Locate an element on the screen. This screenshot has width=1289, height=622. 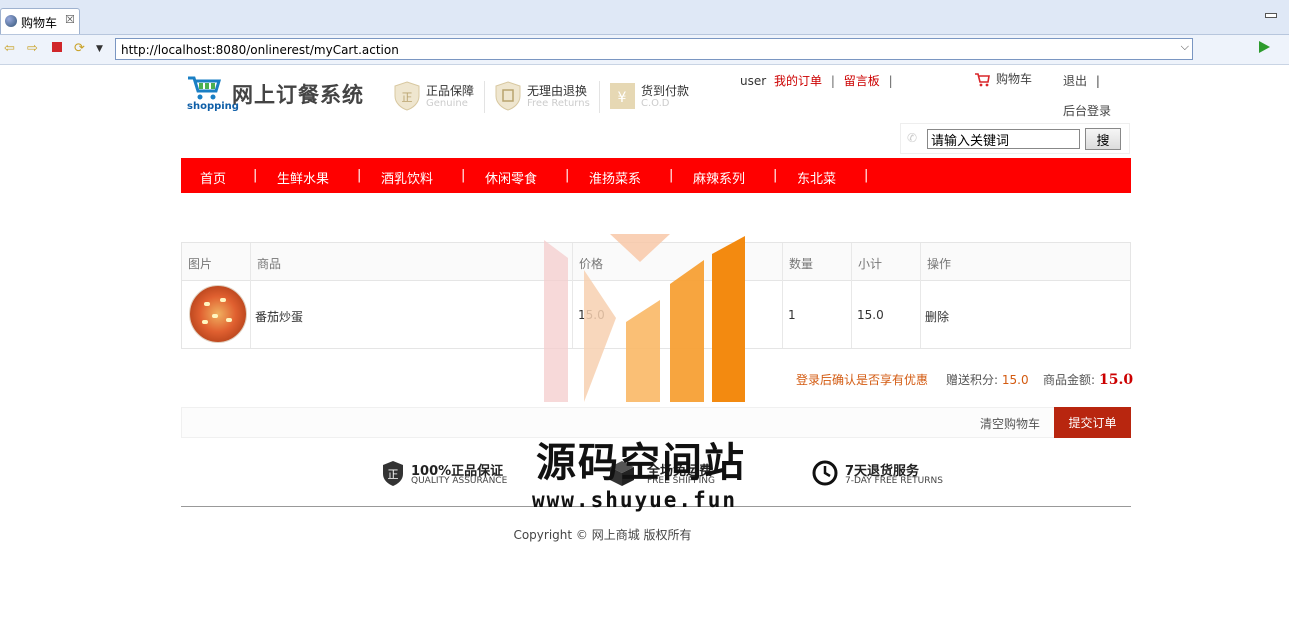
forward-arrow-icon: ⇨ is located at coordinates (32, 48).